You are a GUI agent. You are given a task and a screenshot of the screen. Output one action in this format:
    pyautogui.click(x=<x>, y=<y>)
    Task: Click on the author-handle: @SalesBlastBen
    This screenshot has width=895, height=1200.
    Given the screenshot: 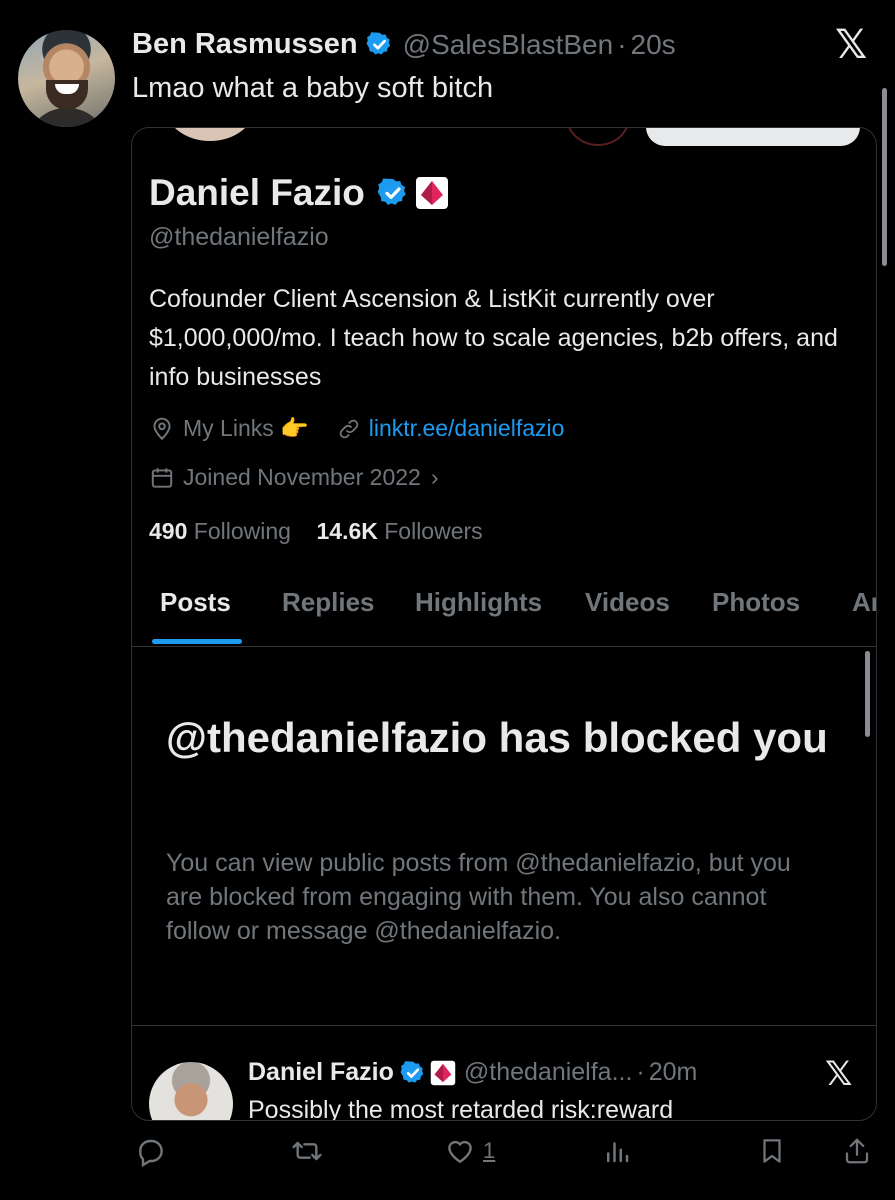 What is the action you would take?
    pyautogui.click(x=508, y=45)
    